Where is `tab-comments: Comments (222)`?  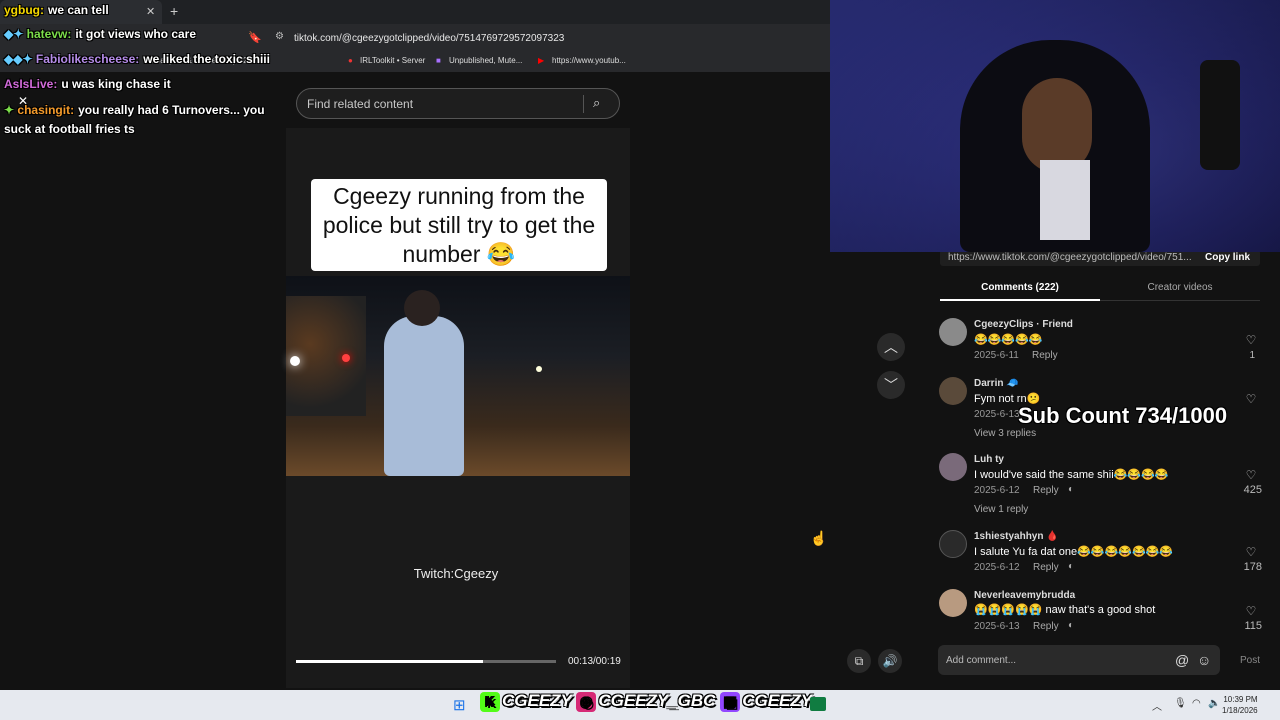 tab-comments: Comments (222) is located at coordinates (1020, 287).